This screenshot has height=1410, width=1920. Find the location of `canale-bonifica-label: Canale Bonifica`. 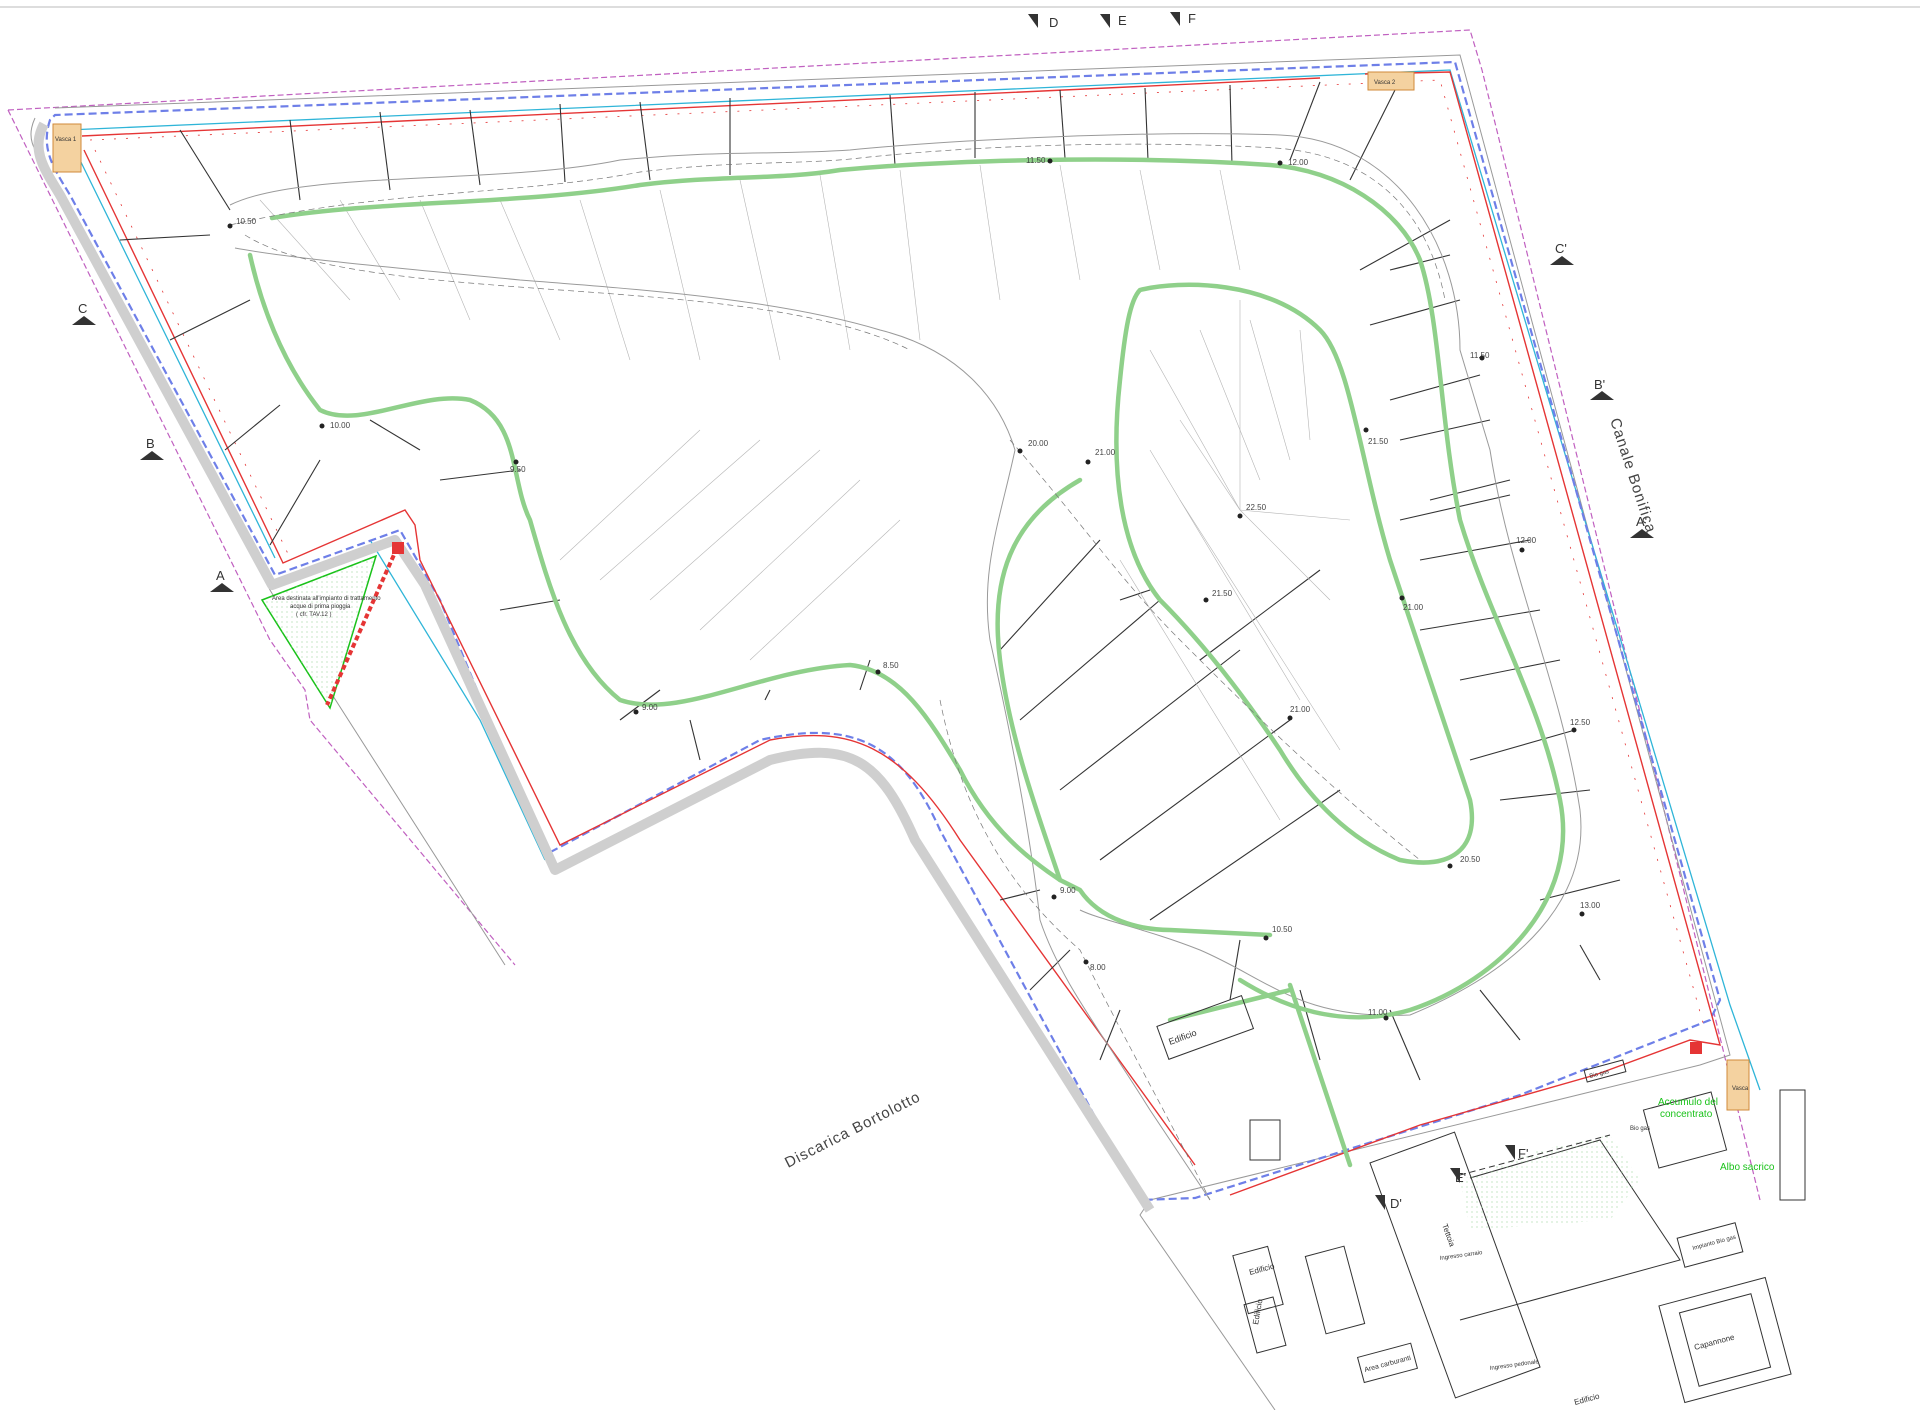

canale-bonifica-label: Canale Bonifica is located at coordinates (1632, 475).